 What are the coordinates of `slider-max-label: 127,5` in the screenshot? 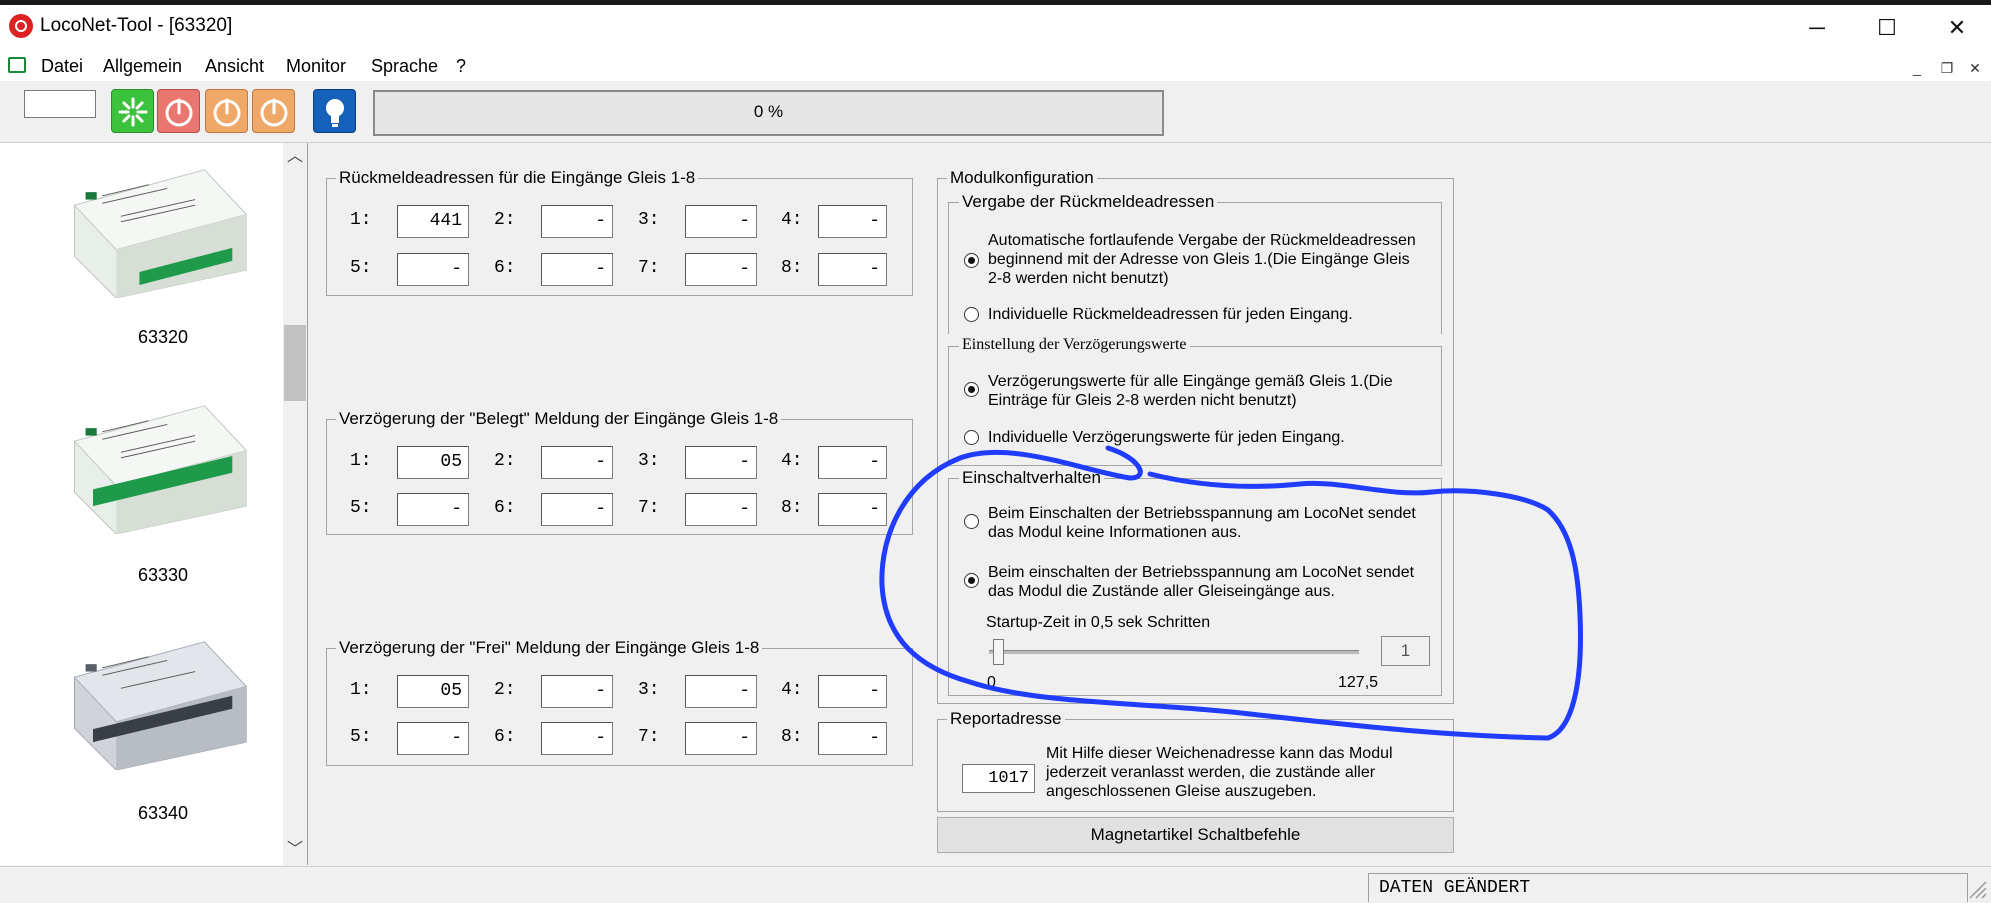 It's located at (1358, 682).